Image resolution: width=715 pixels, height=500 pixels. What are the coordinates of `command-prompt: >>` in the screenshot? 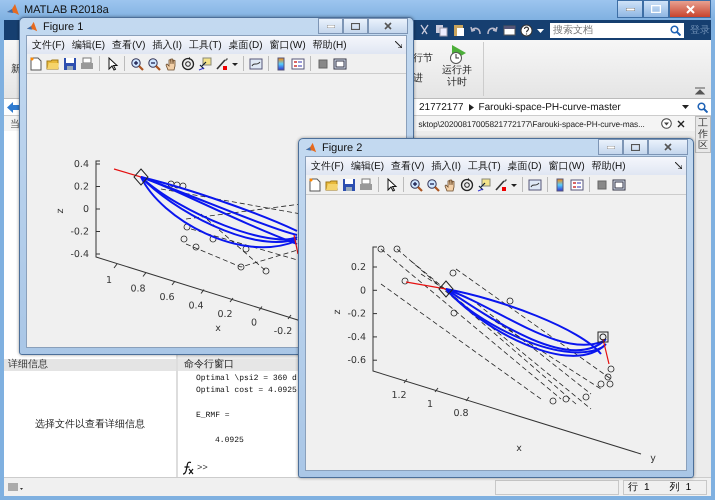 It's located at (202, 468).